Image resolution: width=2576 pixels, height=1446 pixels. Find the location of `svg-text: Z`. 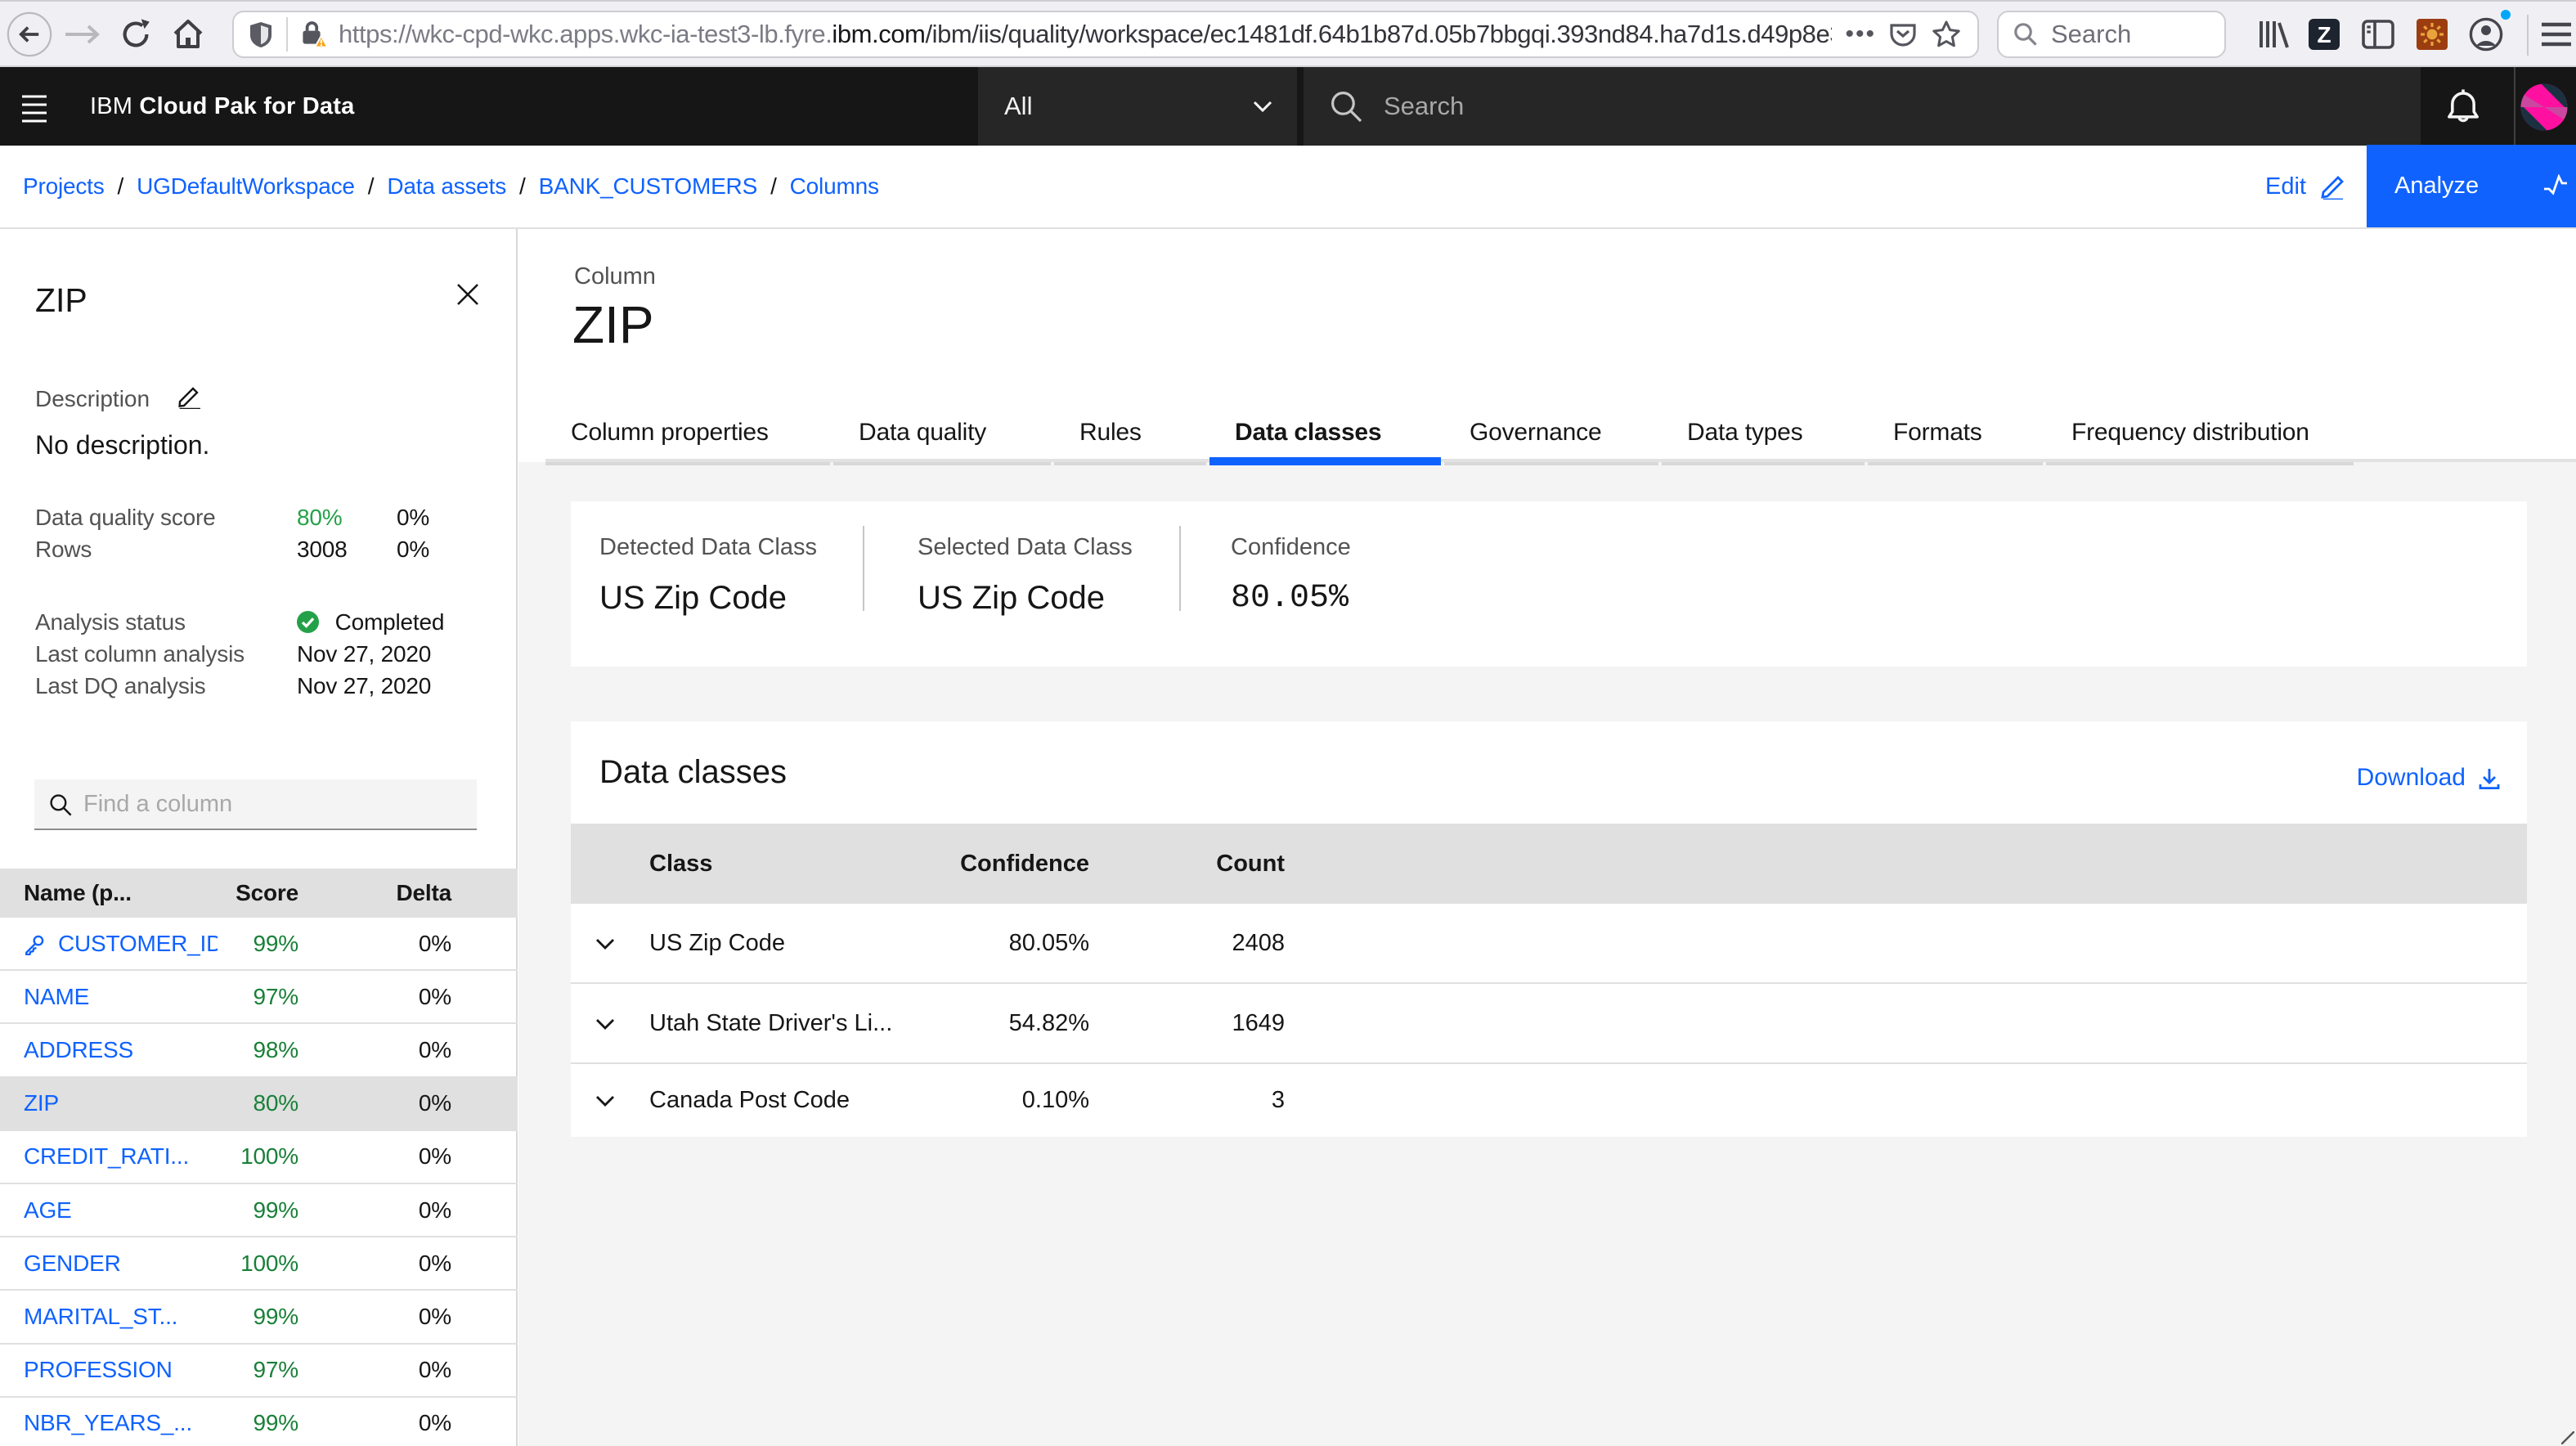

svg-text: Z is located at coordinates (2324, 35).